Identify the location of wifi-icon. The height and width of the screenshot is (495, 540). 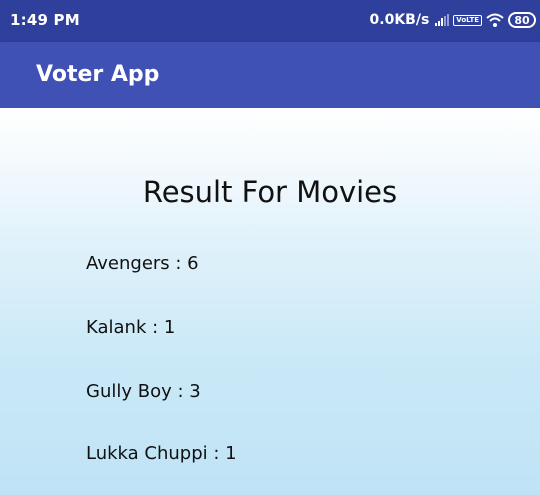
(495, 20).